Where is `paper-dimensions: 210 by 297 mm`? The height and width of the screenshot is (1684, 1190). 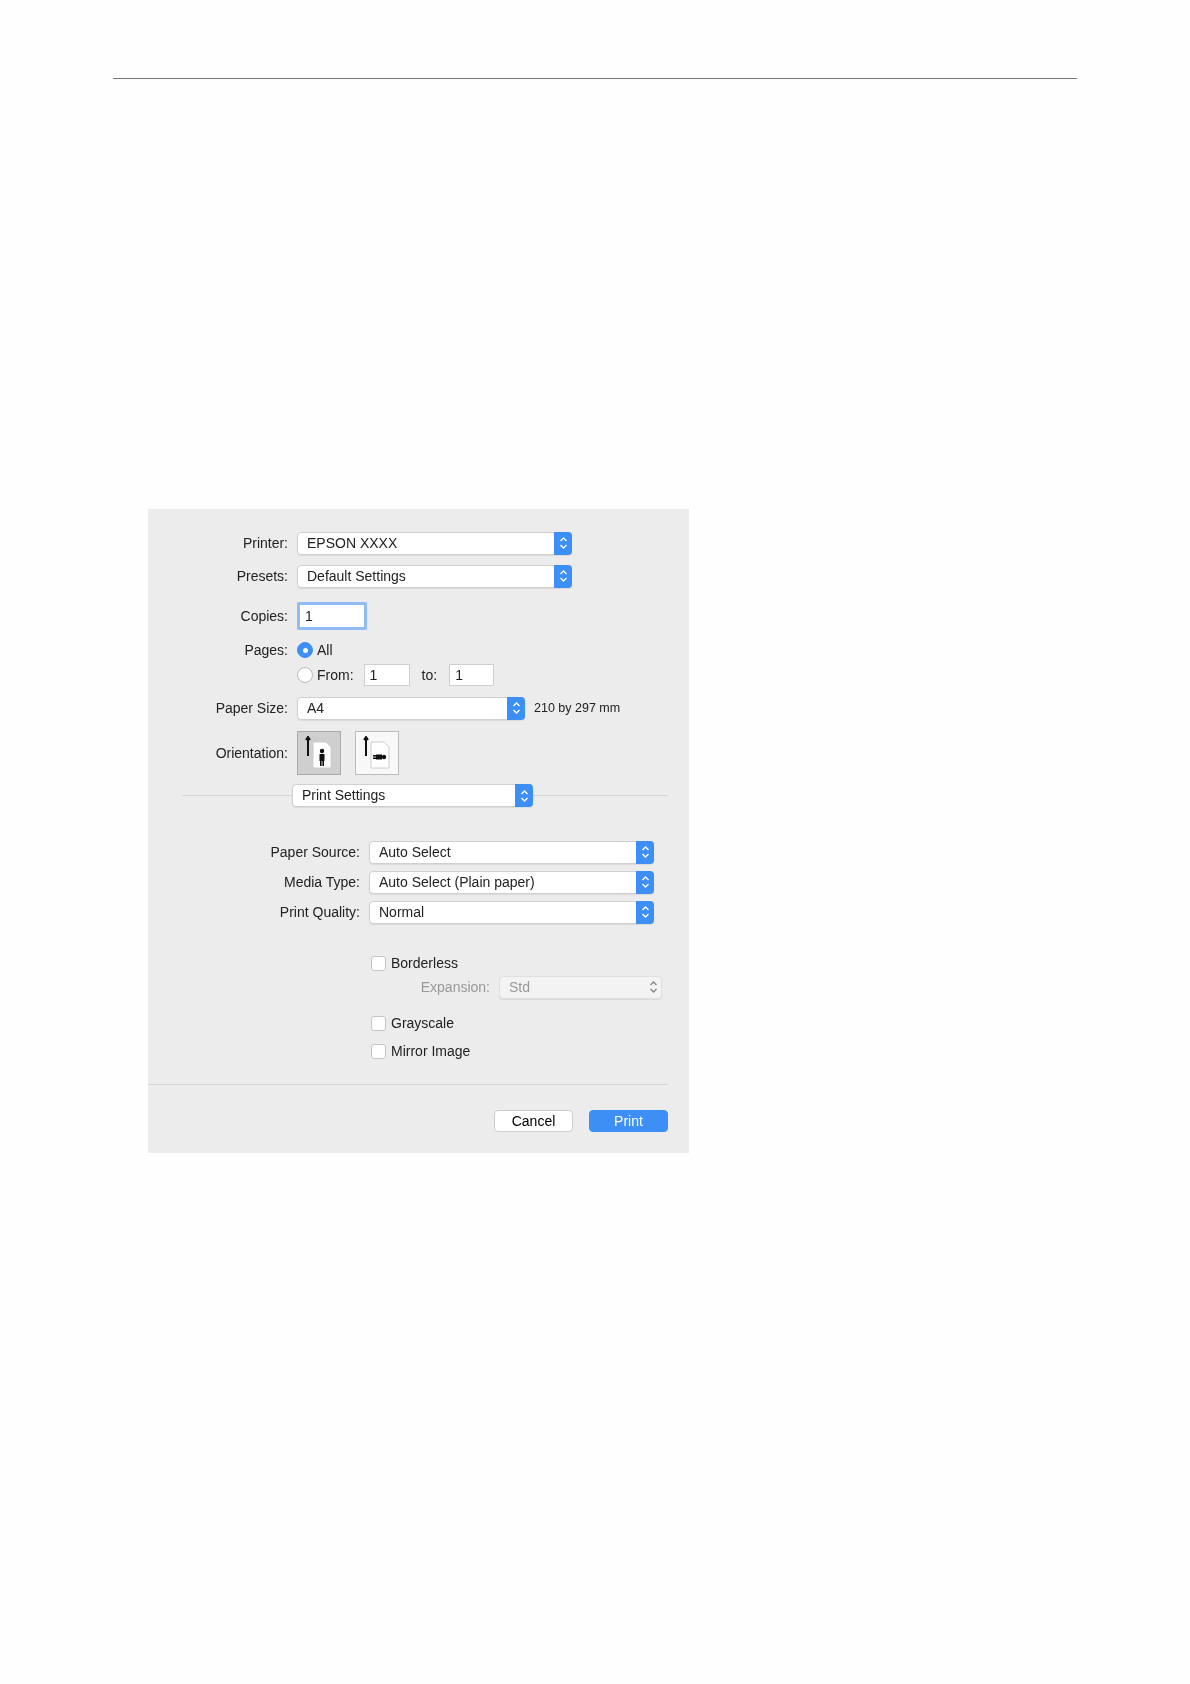
paper-dimensions: 210 by 297 mm is located at coordinates (577, 708).